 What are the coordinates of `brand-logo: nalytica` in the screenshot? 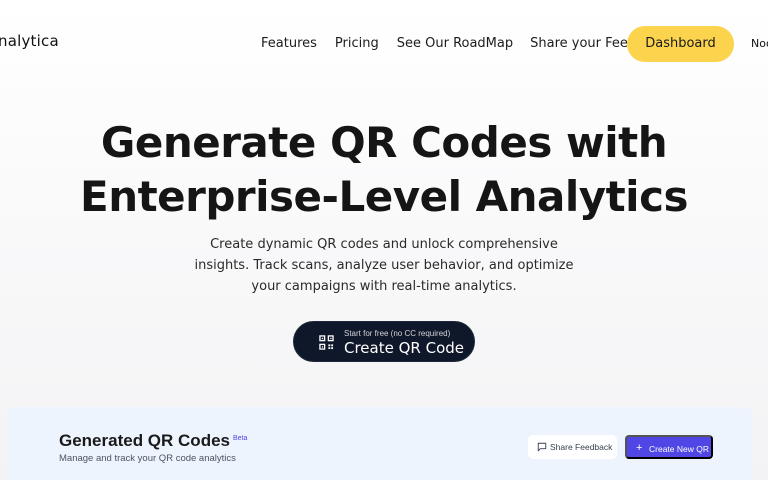 It's located at (29, 41).